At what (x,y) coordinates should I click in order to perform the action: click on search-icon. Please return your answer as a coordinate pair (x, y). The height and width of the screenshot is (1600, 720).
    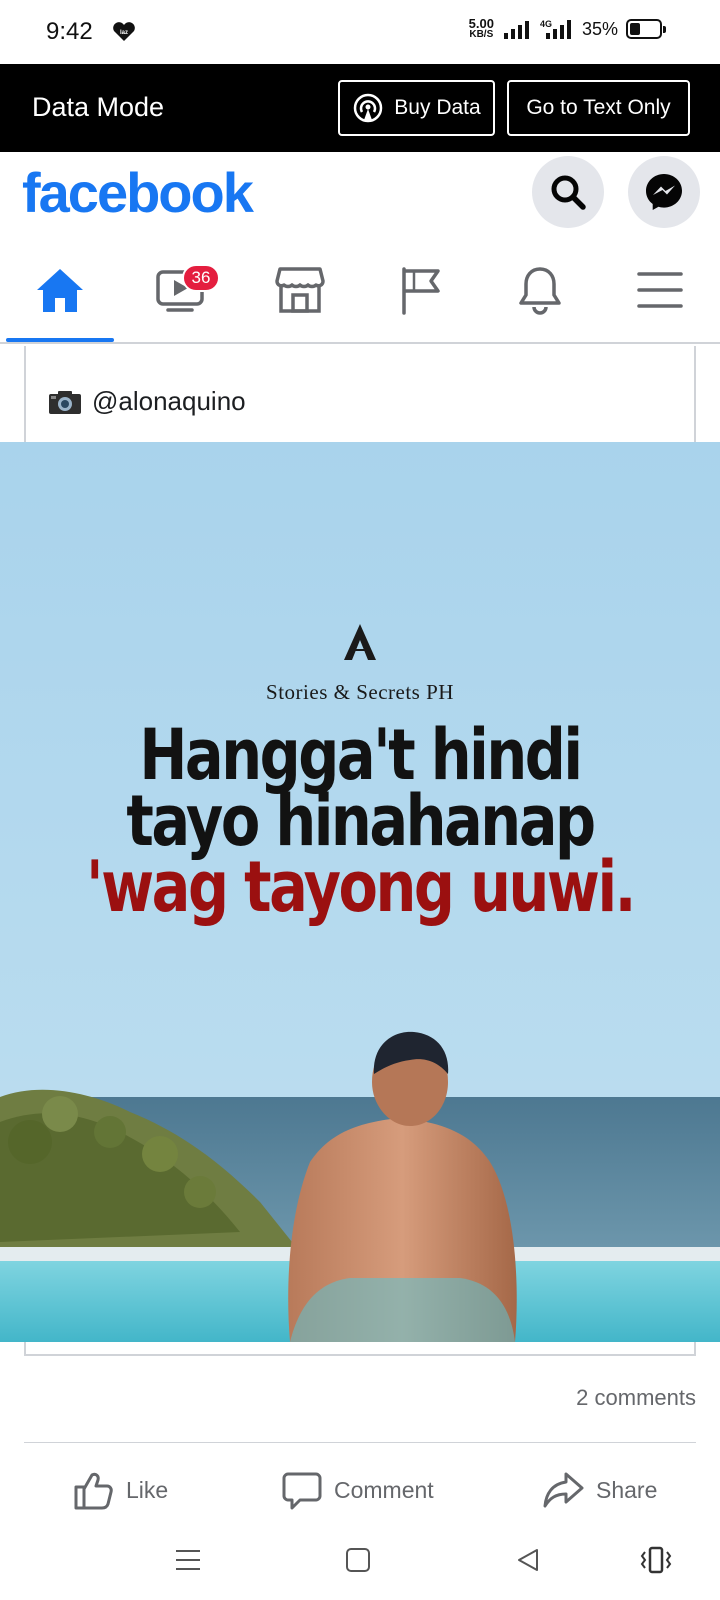
    Looking at the image, I should click on (568, 192).